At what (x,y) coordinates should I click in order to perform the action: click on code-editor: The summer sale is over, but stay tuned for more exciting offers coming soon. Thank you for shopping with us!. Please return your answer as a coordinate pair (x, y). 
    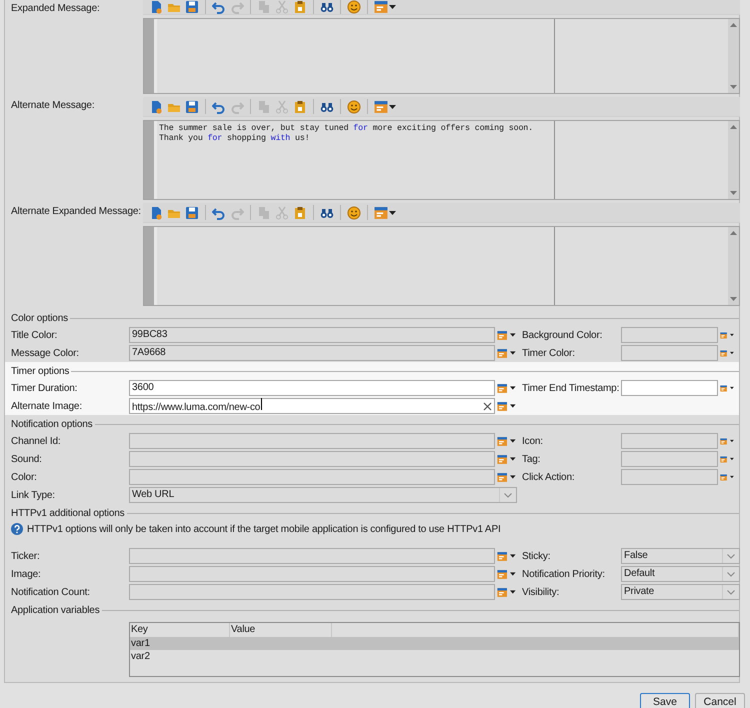
    Looking at the image, I should click on (441, 160).